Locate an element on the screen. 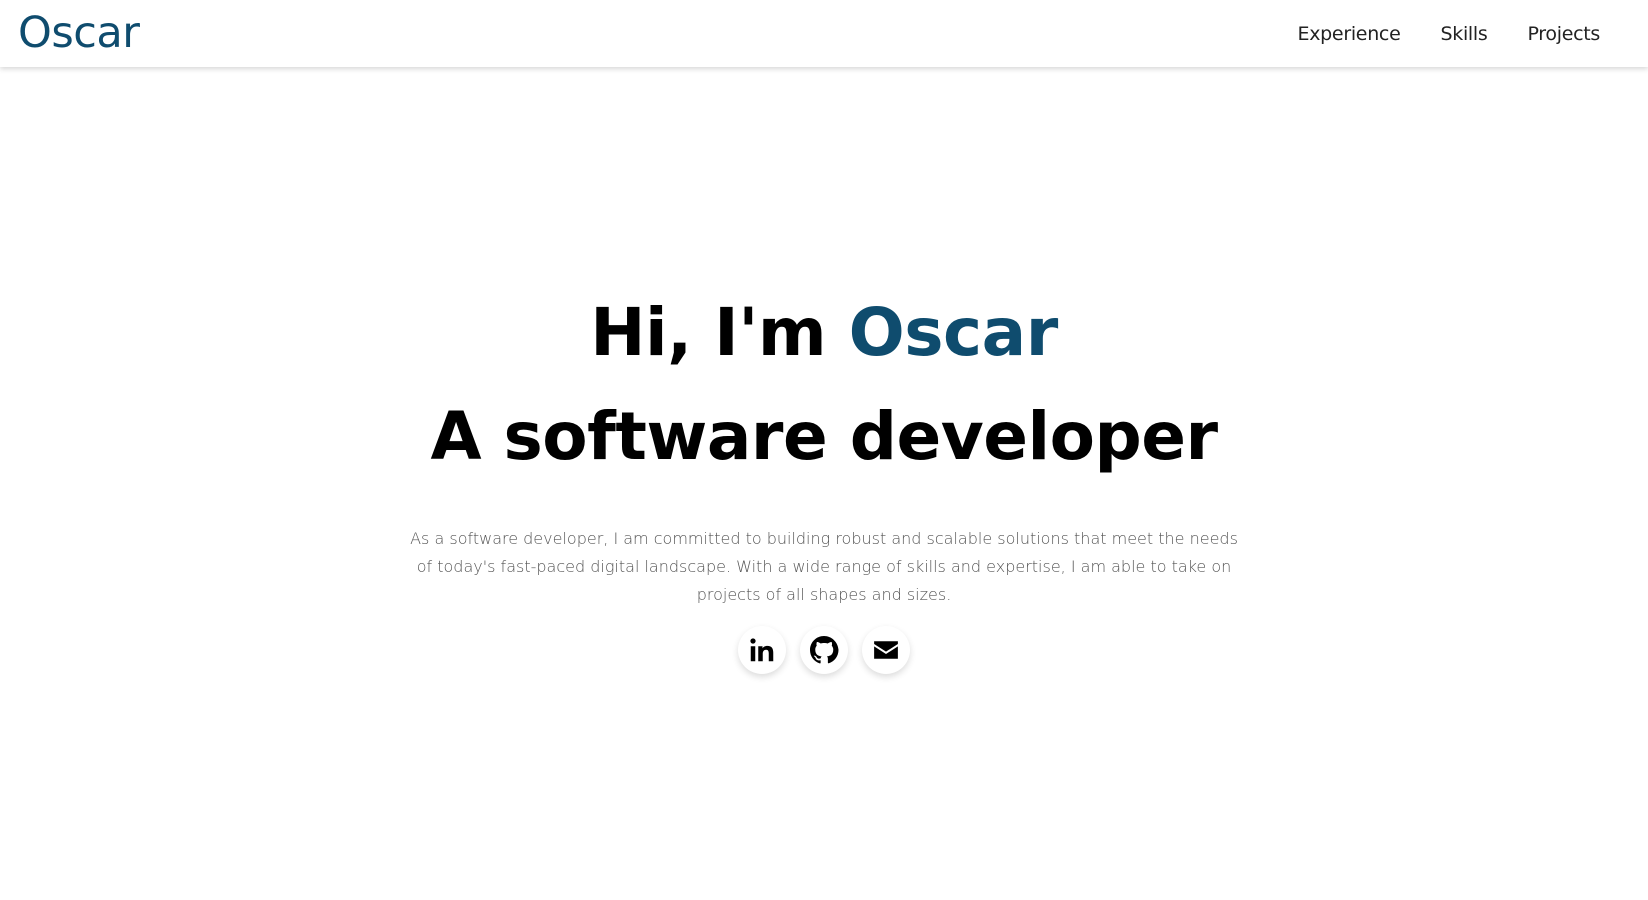 This screenshot has height=900, width=1648. hero-name: Oscar is located at coordinates (953, 332).